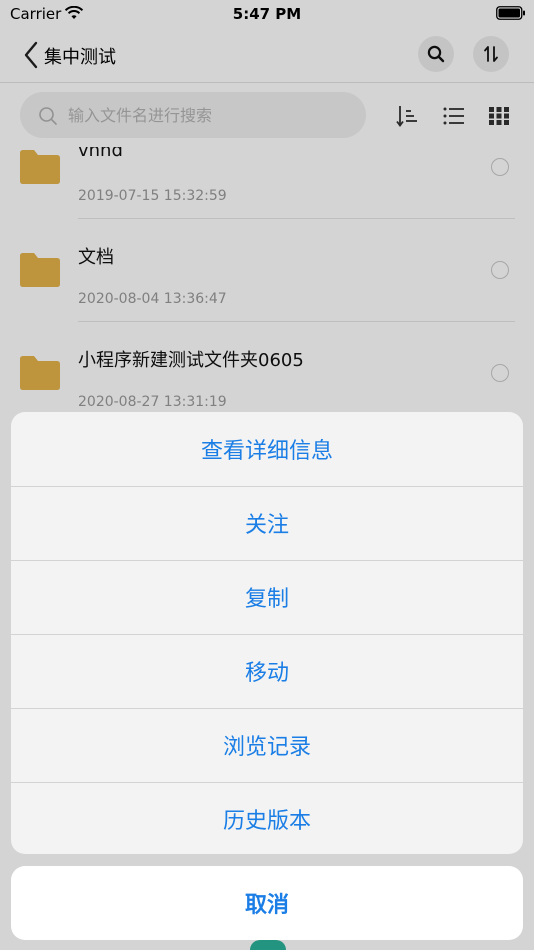 This screenshot has height=950, width=534. What do you see at coordinates (267, 818) in the screenshot?
I see `action-version-history: 历史版本` at bounding box center [267, 818].